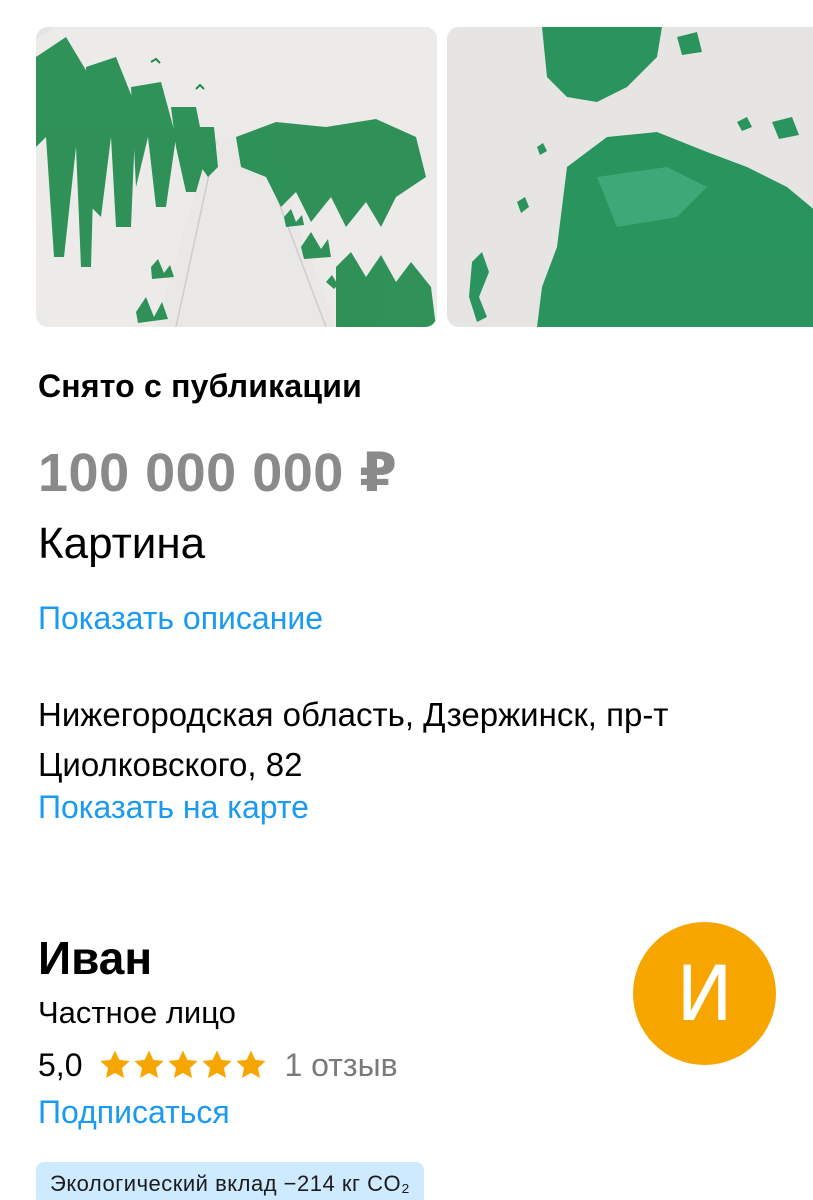  Describe the element at coordinates (122, 543) in the screenshot. I see `listing-title: Картина` at that location.